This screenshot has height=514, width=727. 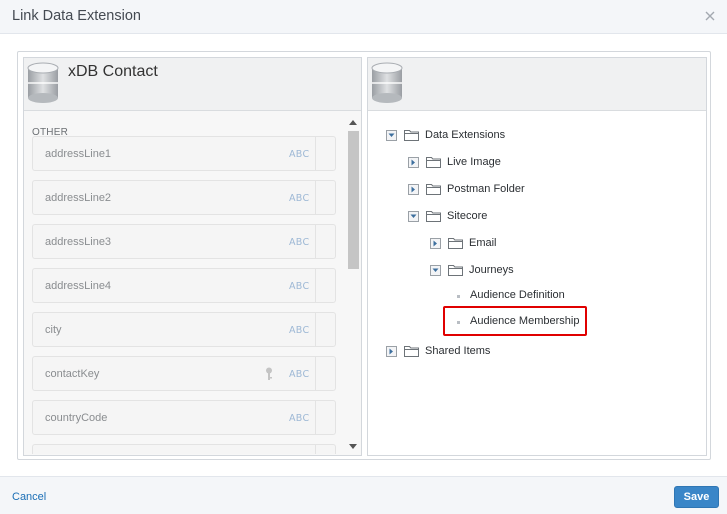 What do you see at coordinates (76, 418) in the screenshot?
I see `field-name: countryCode` at bounding box center [76, 418].